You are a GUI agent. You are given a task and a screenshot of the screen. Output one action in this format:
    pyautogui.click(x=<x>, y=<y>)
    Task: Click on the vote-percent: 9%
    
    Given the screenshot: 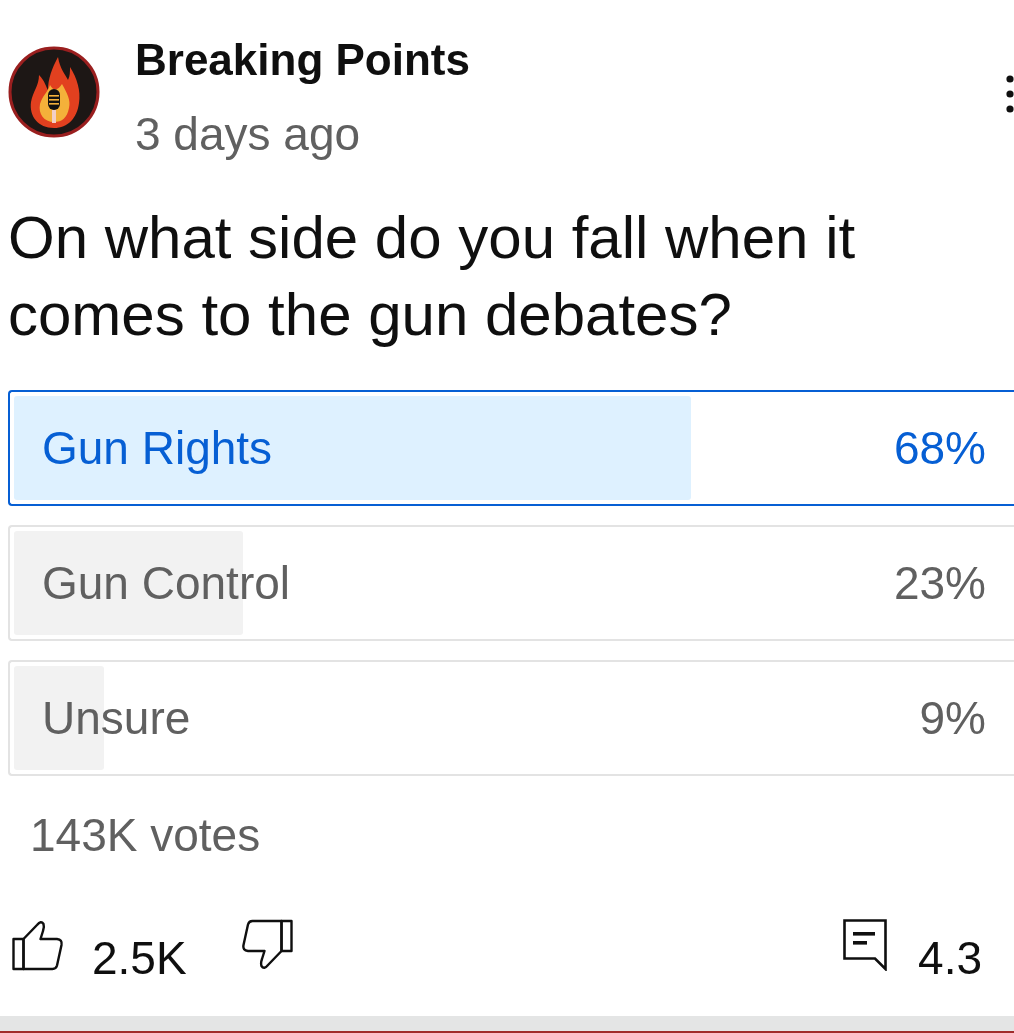 What is the action you would take?
    pyautogui.click(x=952, y=718)
    